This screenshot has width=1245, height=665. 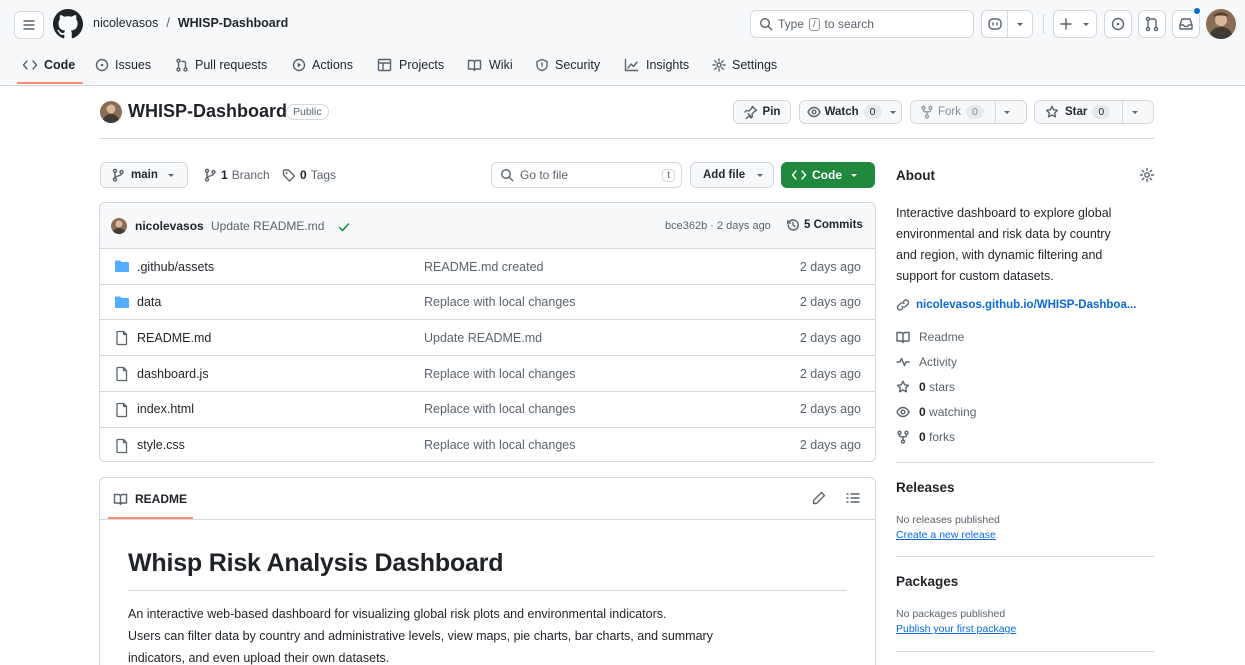 I want to click on forks-label: forks, so click(x=942, y=437).